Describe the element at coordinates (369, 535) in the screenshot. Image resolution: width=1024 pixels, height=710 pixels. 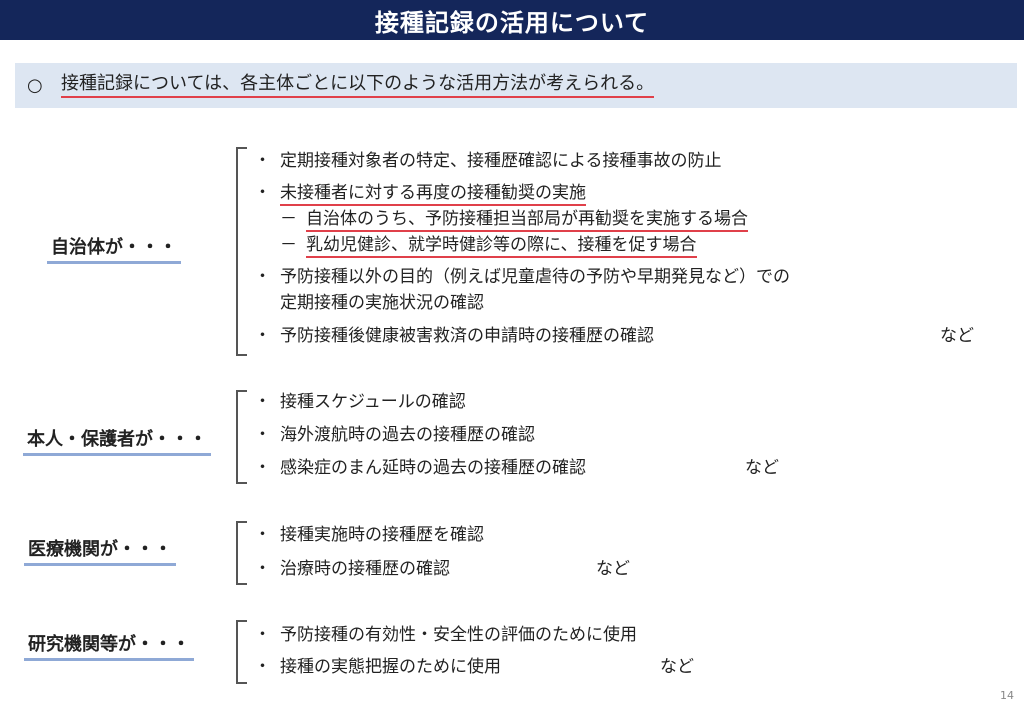
I see `list-item: ・接種実施時の接種歴を確認` at that location.